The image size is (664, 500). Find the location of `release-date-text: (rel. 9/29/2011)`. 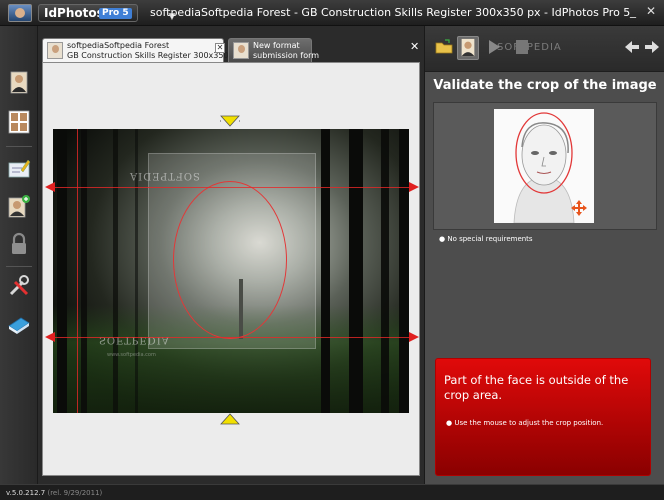

release-date-text: (rel. 9/29/2011) is located at coordinates (75, 493).